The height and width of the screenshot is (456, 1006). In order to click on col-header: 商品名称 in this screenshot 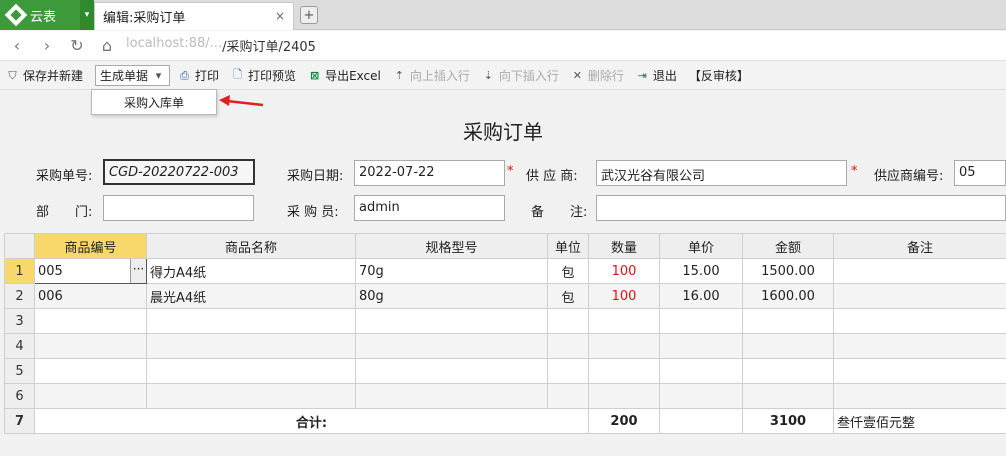, I will do `click(251, 246)`.